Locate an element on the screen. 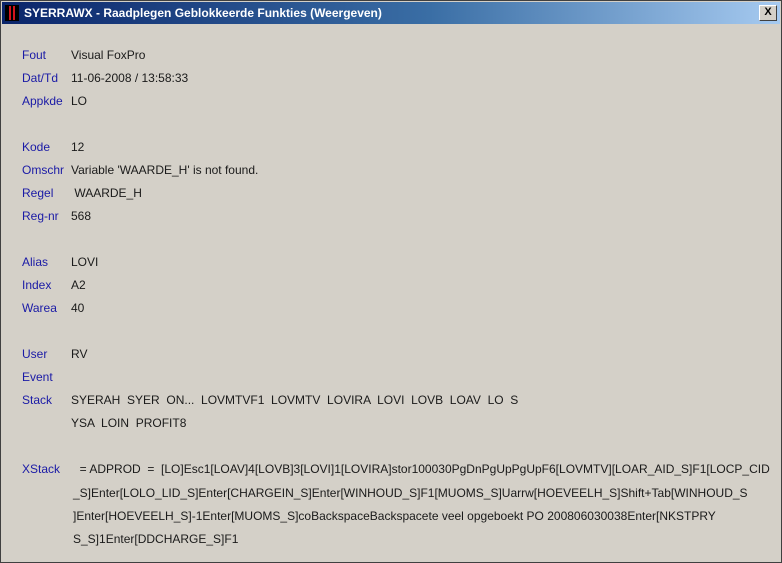 The height and width of the screenshot is (563, 782). warea-label: Warea is located at coordinates (39, 308).